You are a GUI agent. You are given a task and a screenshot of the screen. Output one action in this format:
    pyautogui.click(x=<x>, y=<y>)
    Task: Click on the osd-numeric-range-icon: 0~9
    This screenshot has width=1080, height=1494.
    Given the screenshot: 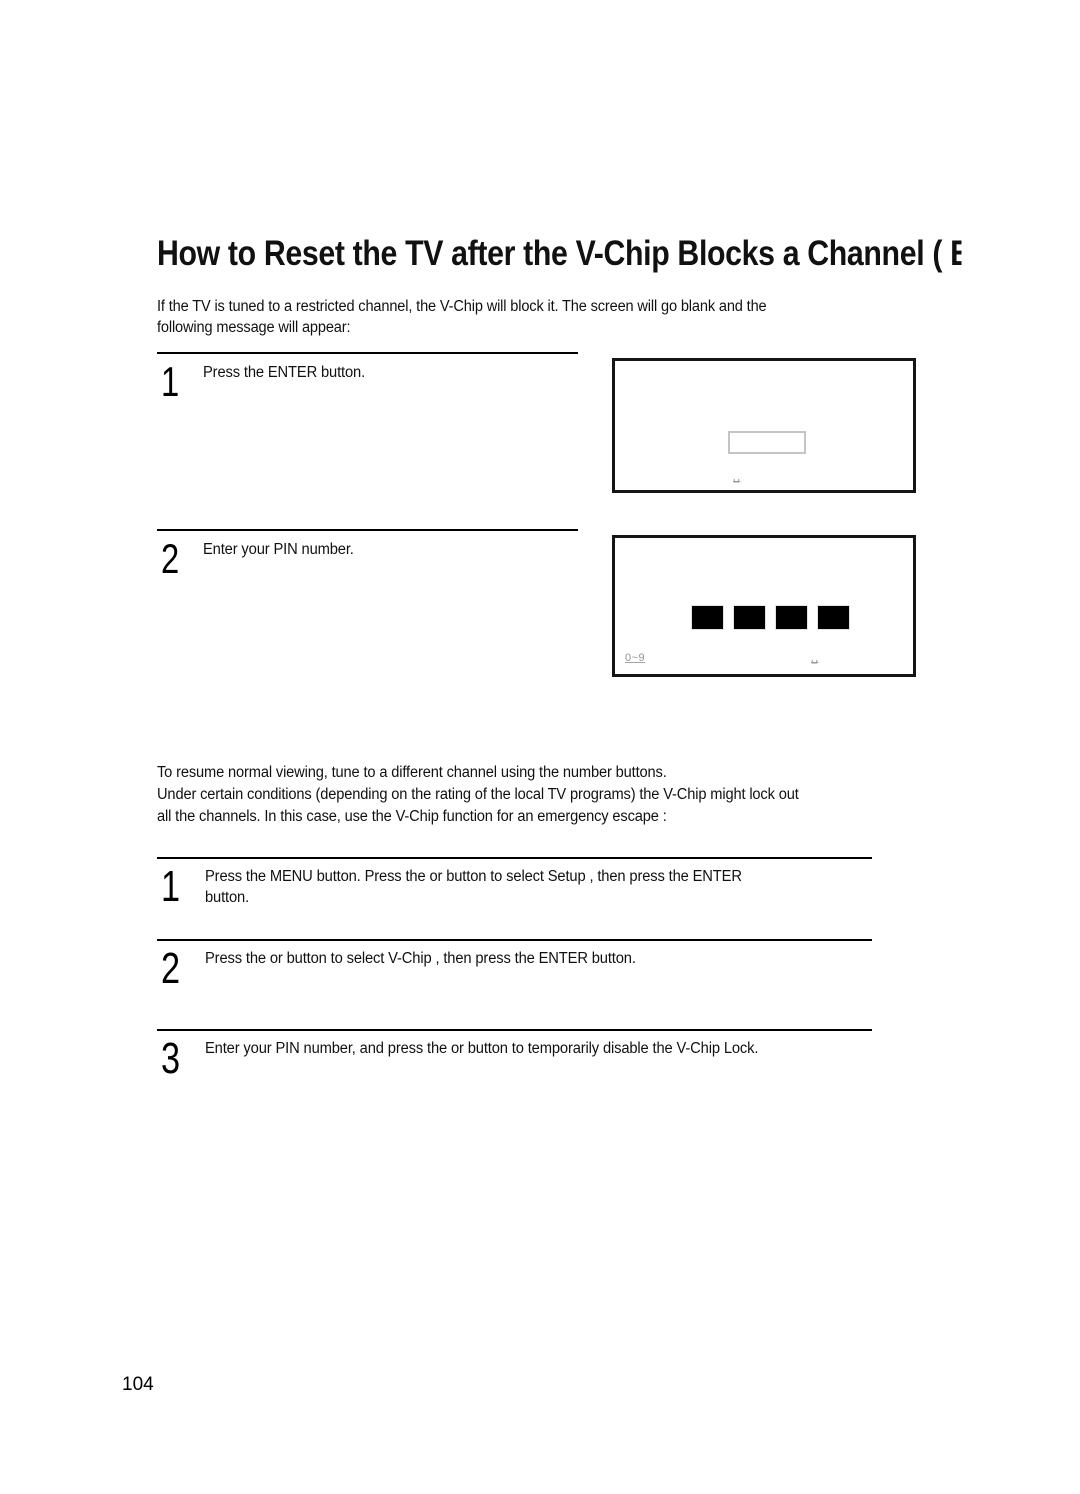 What is the action you would take?
    pyautogui.click(x=635, y=658)
    